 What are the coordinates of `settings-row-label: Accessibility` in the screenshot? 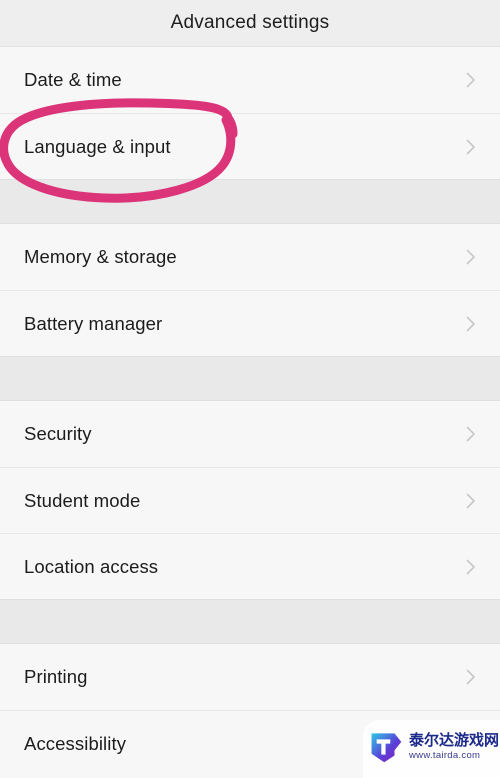 It's located at (75, 743).